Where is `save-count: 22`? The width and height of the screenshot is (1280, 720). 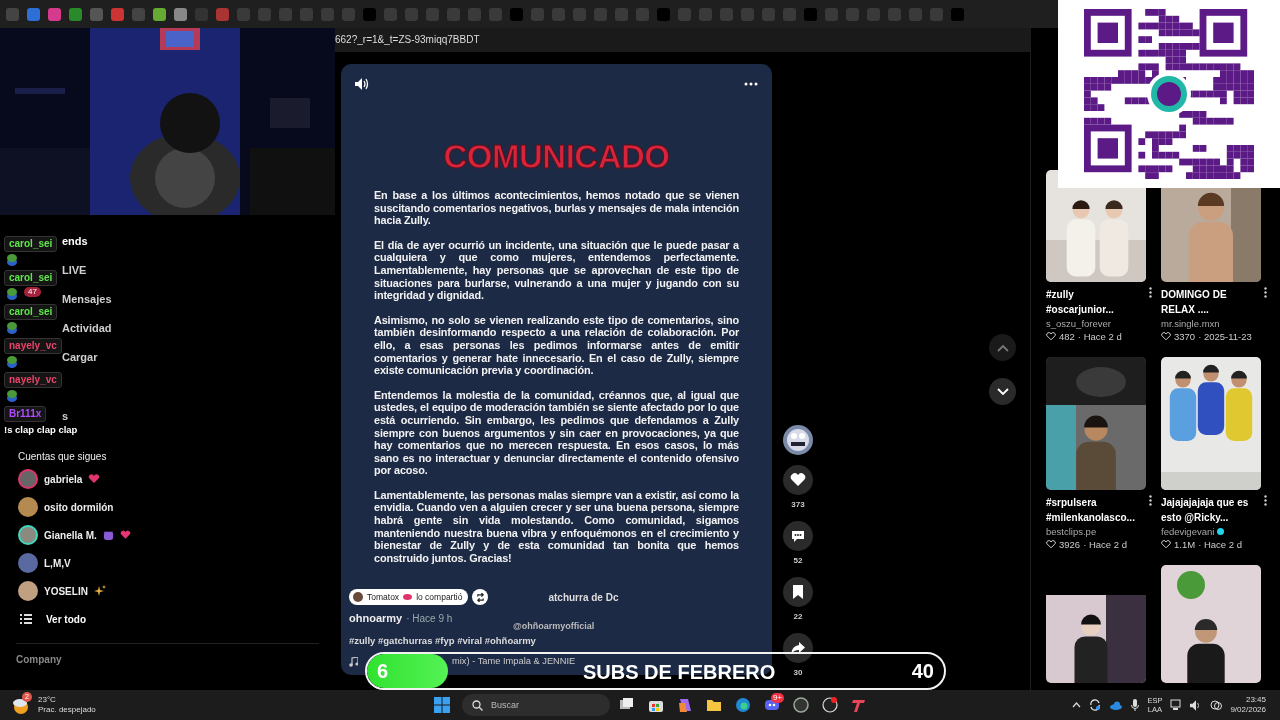 save-count: 22 is located at coordinates (798, 617).